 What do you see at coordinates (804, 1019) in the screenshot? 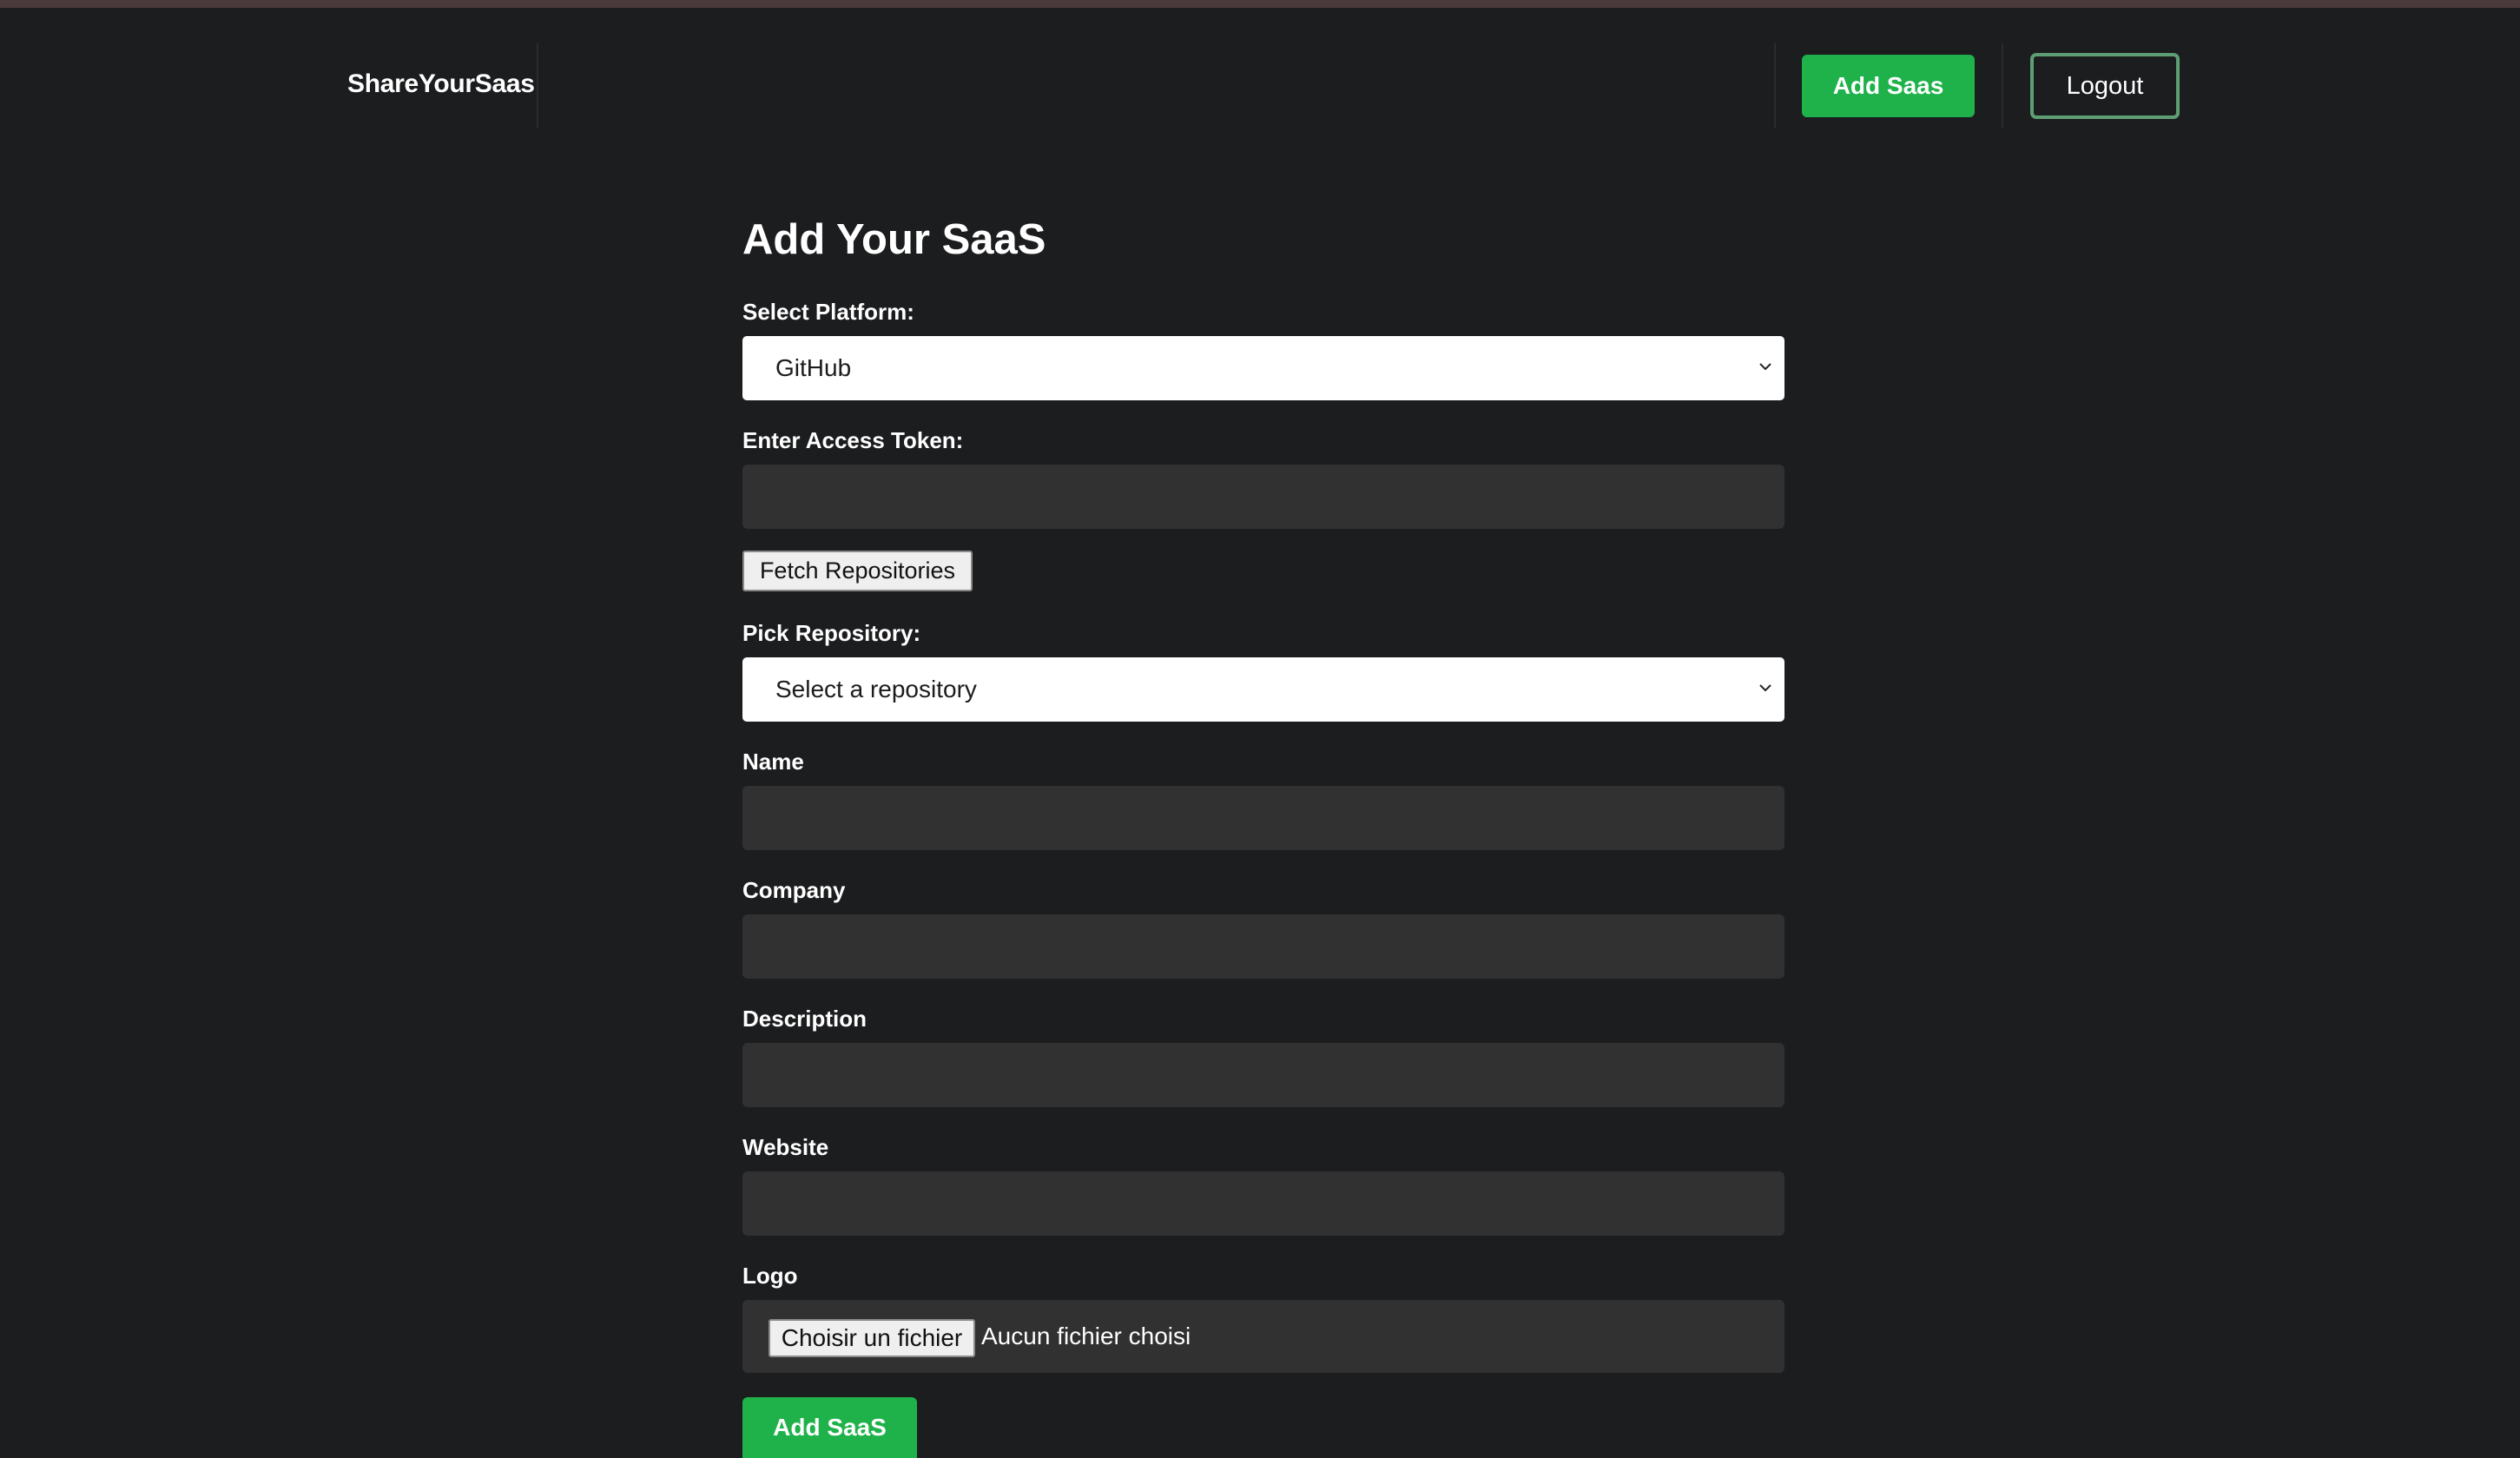
I see `description-label: Description` at bounding box center [804, 1019].